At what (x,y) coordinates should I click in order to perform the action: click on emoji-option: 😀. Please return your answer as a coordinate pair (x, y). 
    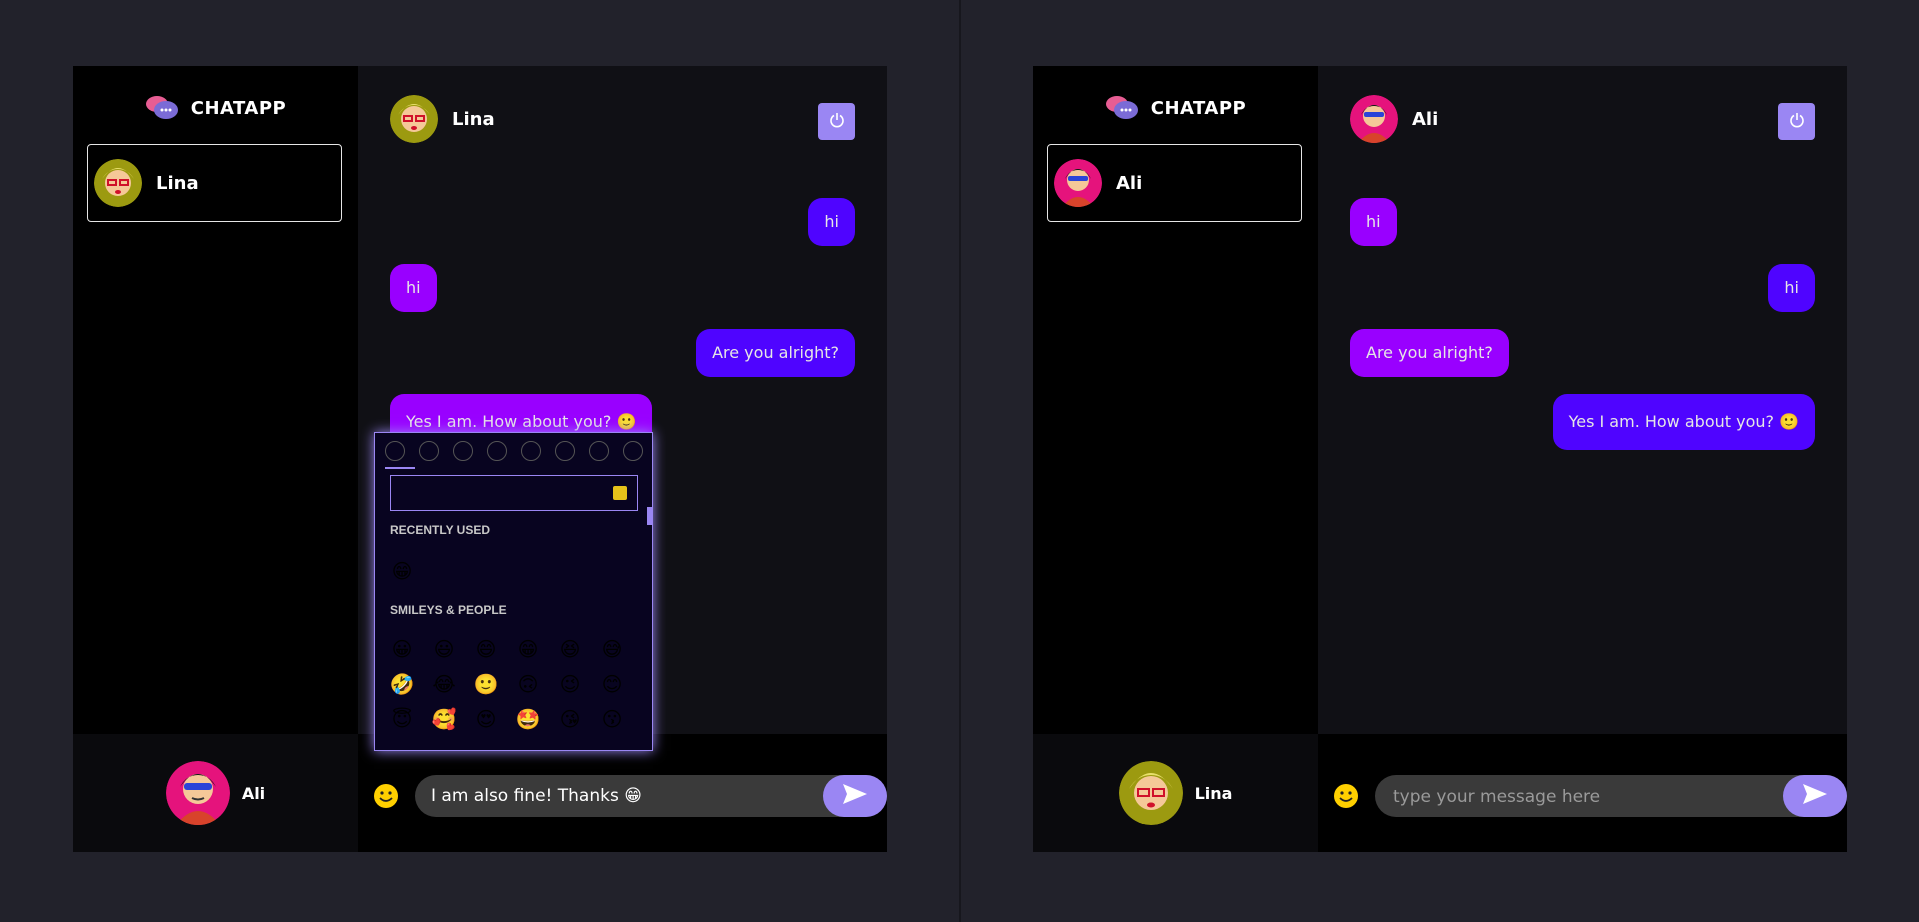
    Looking at the image, I should click on (402, 649).